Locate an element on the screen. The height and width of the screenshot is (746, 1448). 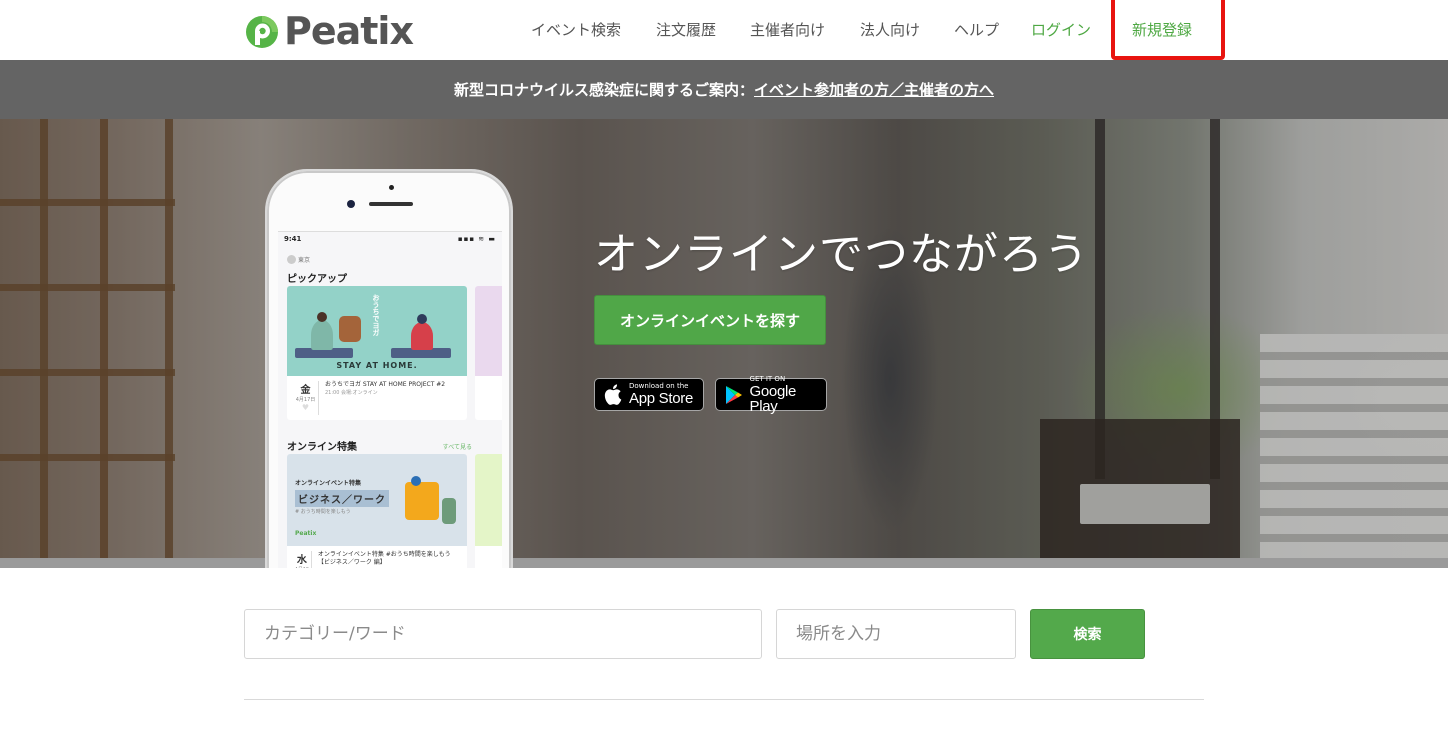
covid-notice-bar: 新型コロナウイルス感染症に関するご案内： イベント参加者の方／主催者の方へ is located at coordinates (724, 89).